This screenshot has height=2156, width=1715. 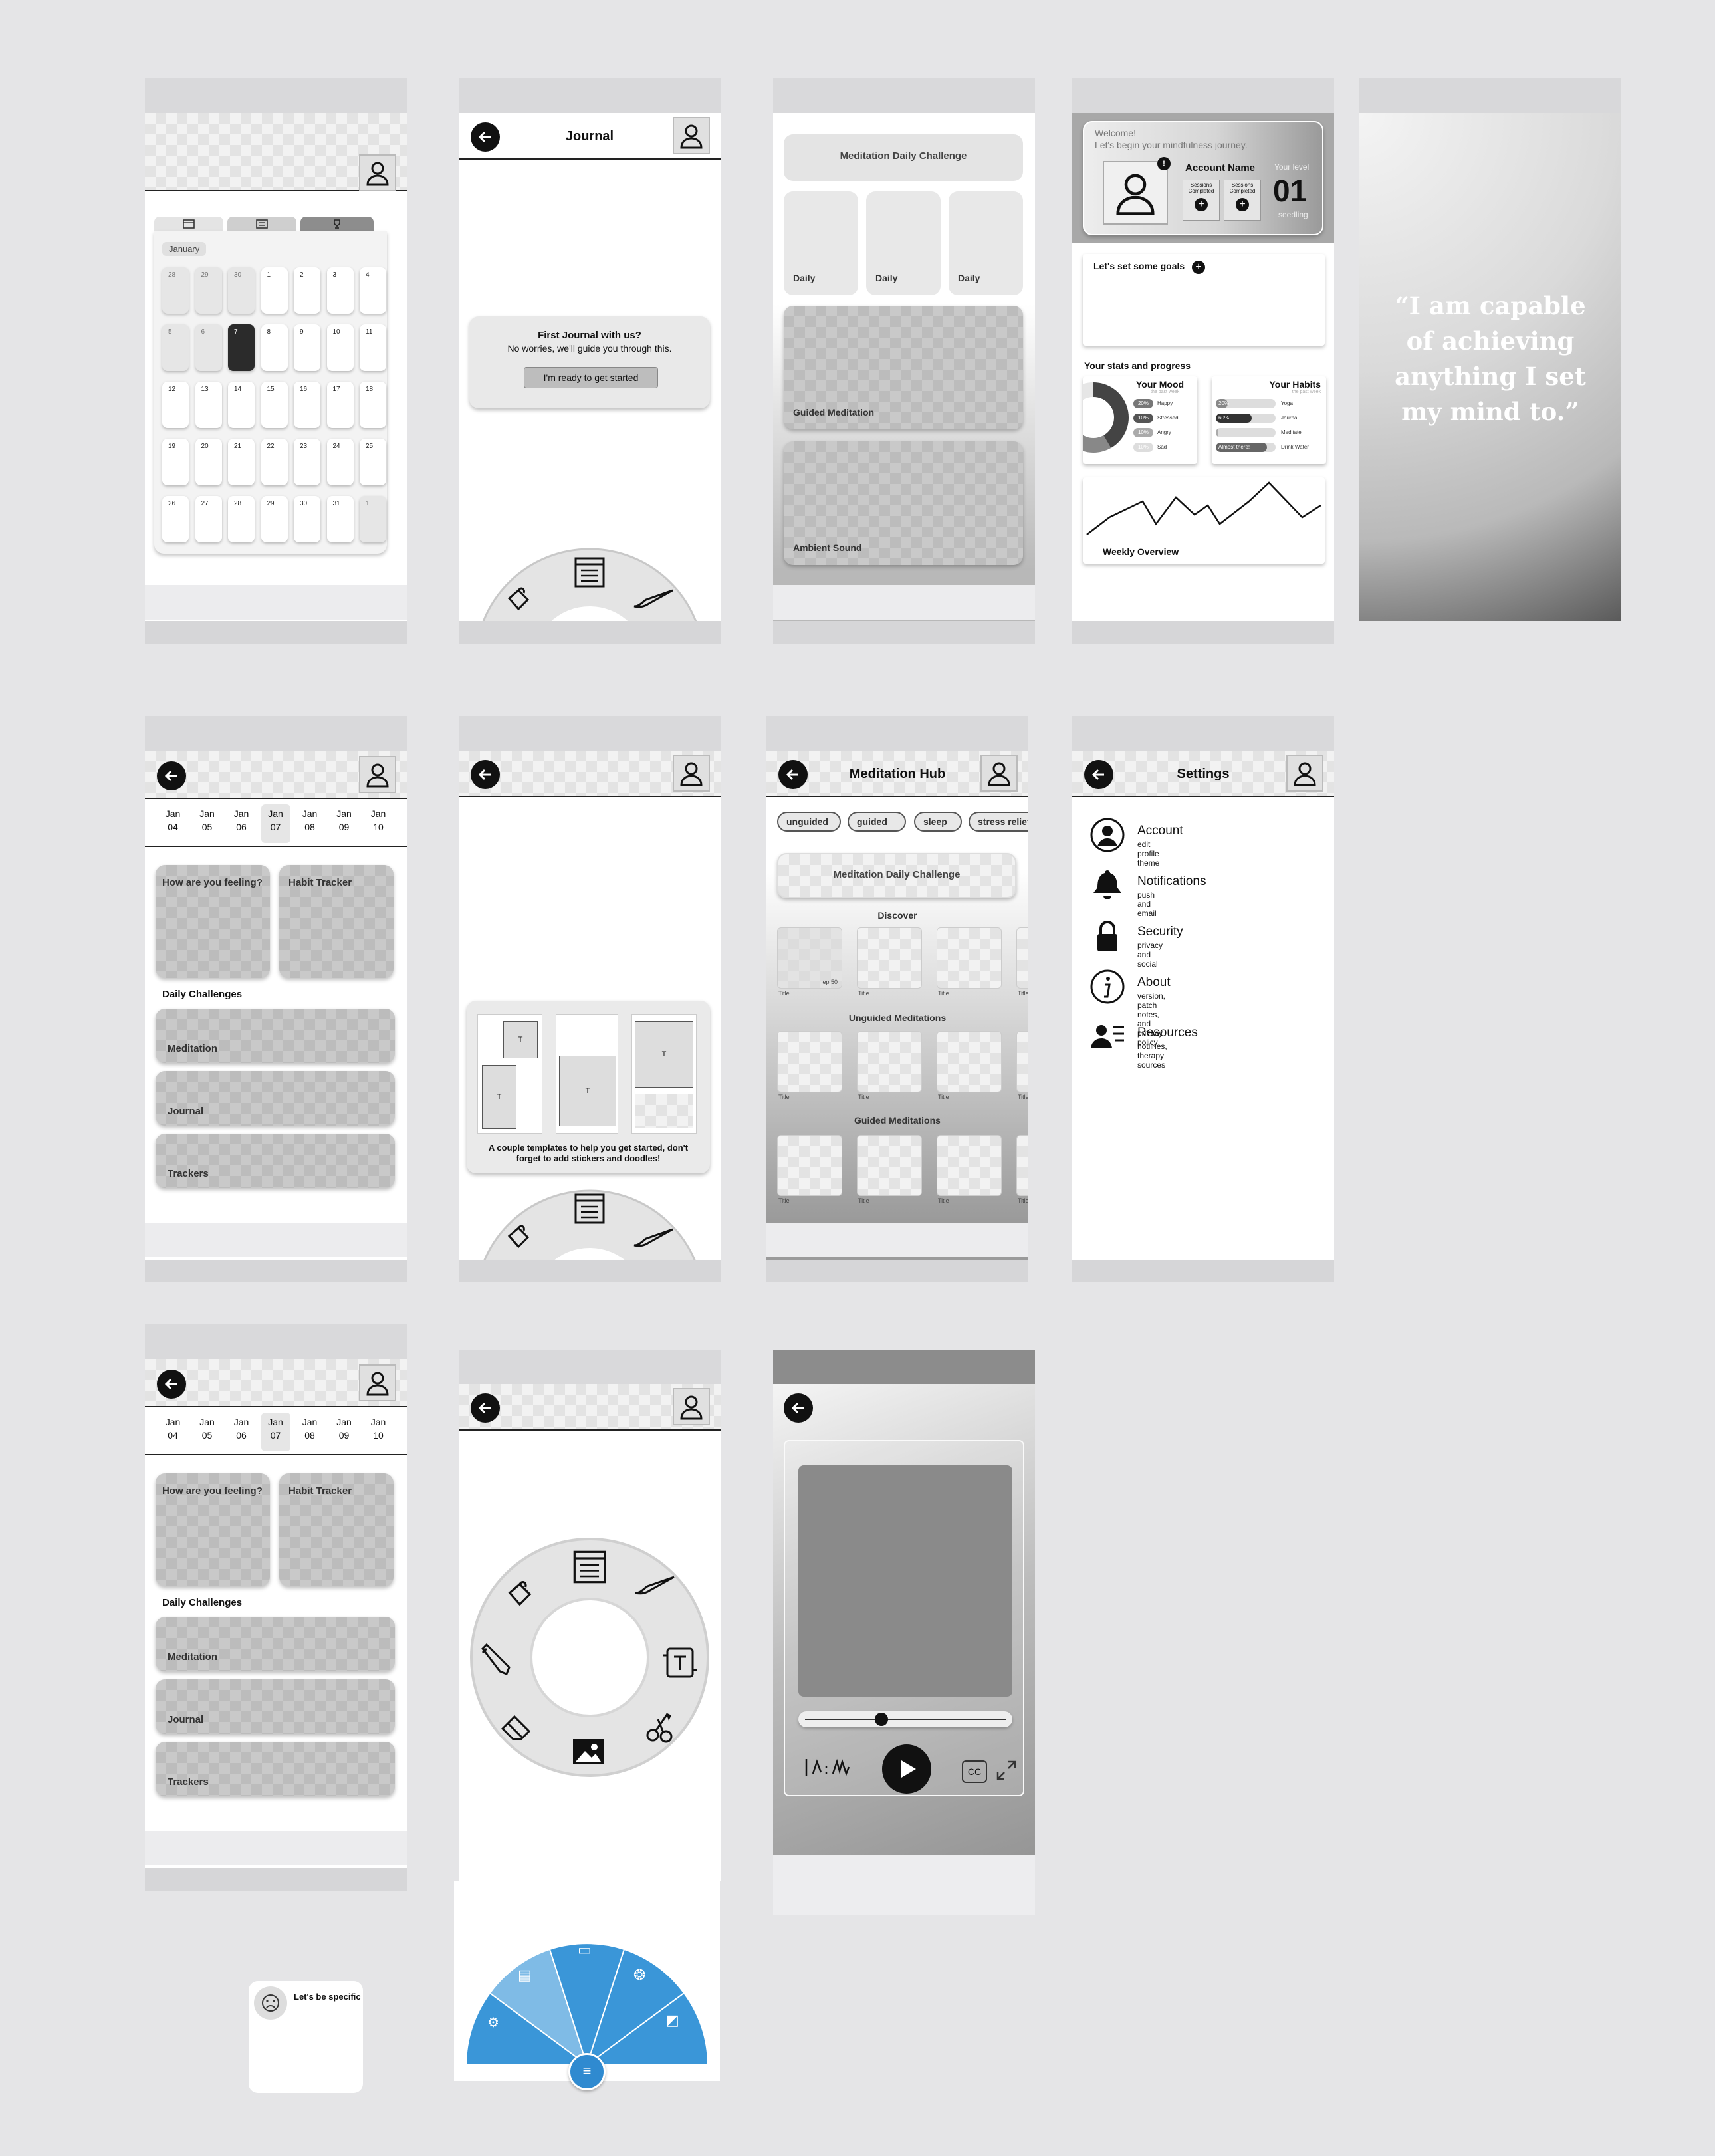 What do you see at coordinates (337, 224) in the screenshot?
I see `trophy-tab` at bounding box center [337, 224].